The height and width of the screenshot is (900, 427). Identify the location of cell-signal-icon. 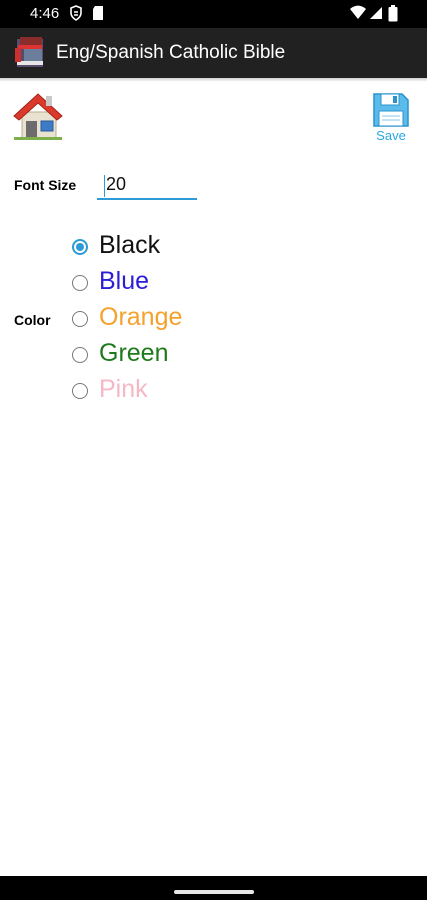
(376, 13).